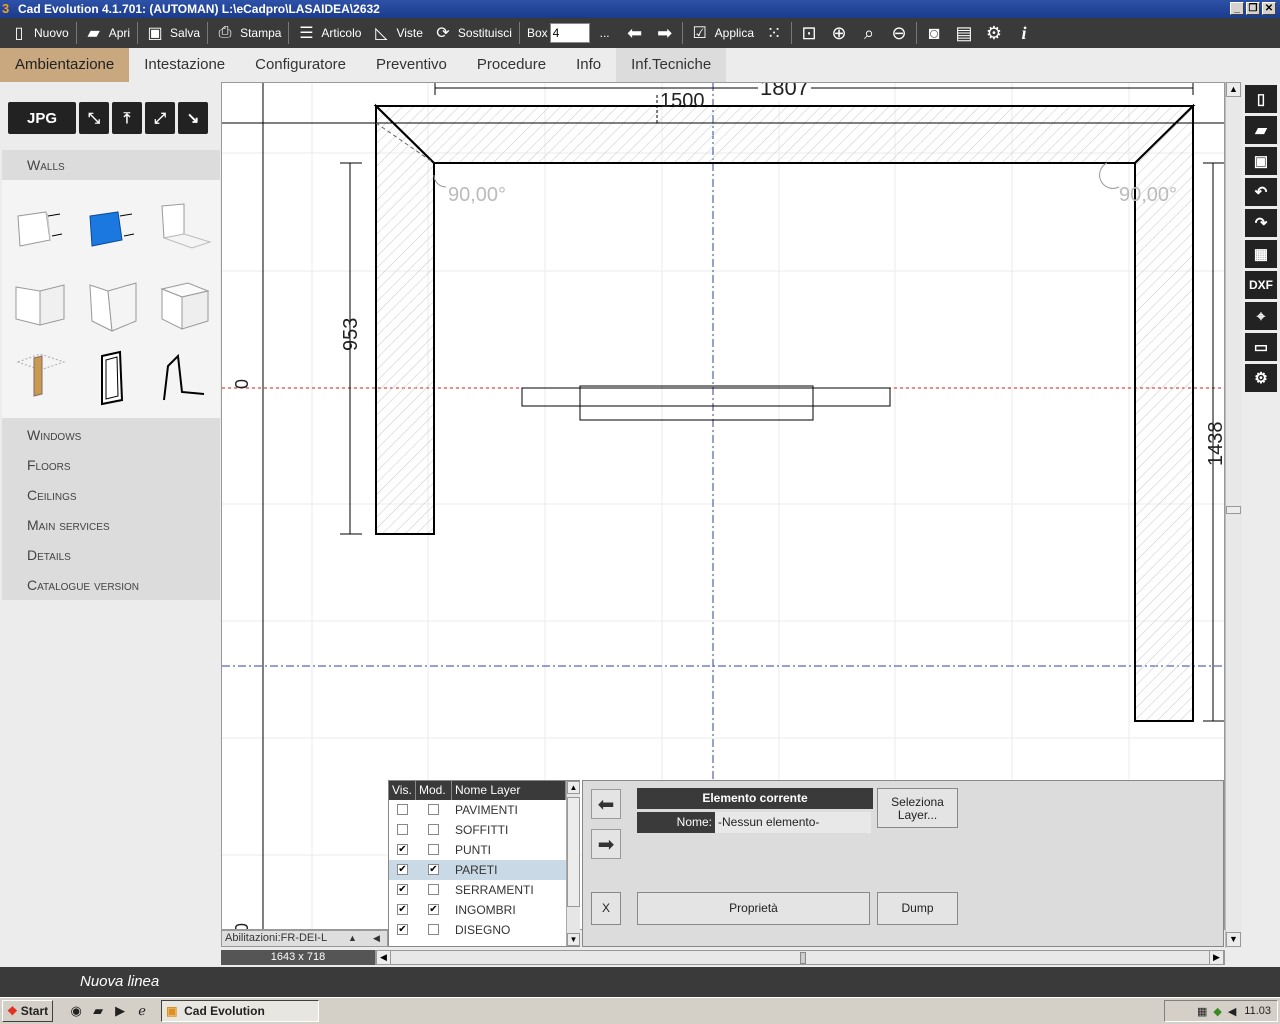 This screenshot has width=1280, height=1024. Describe the element at coordinates (774, 33) in the screenshot. I see `grid-dots-icon: ⁙` at that location.